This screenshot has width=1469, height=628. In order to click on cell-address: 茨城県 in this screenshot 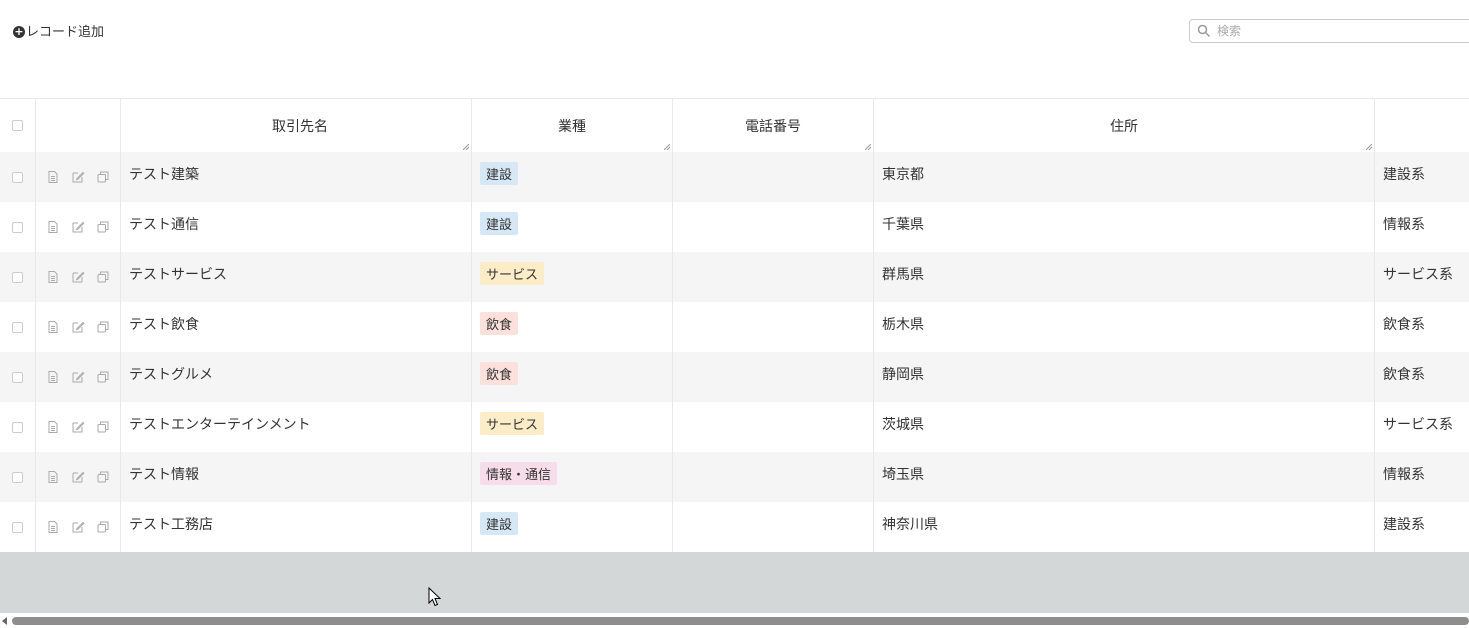, I will do `click(1124, 427)`.